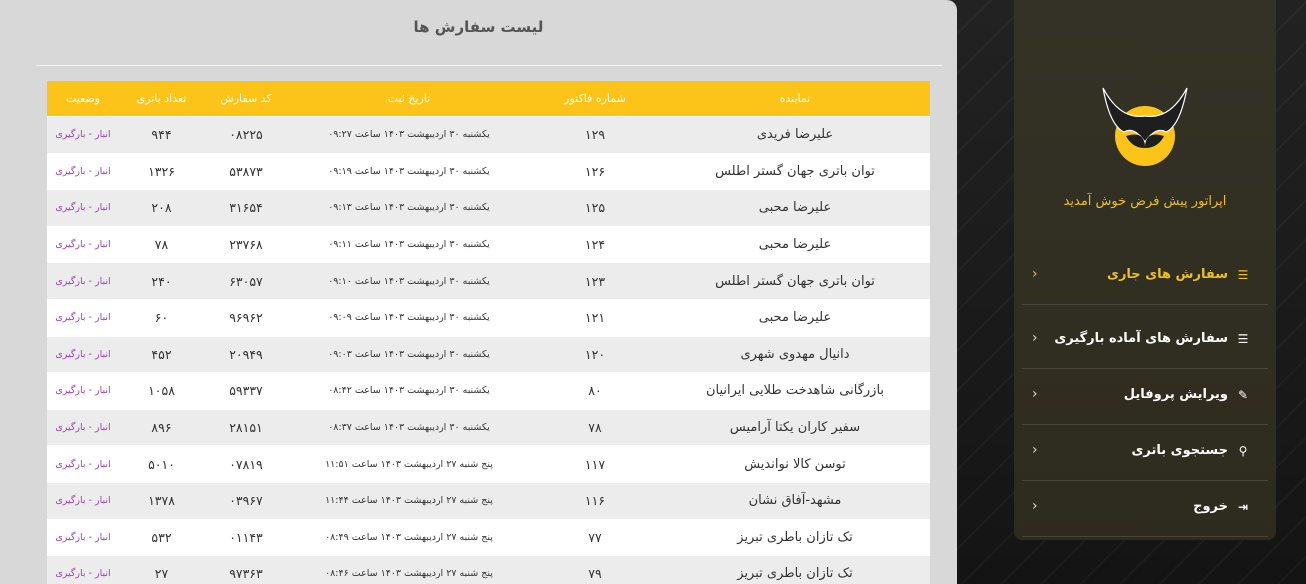  Describe the element at coordinates (595, 354) in the screenshot. I see `cell-invoice: ۱۲۰` at that location.